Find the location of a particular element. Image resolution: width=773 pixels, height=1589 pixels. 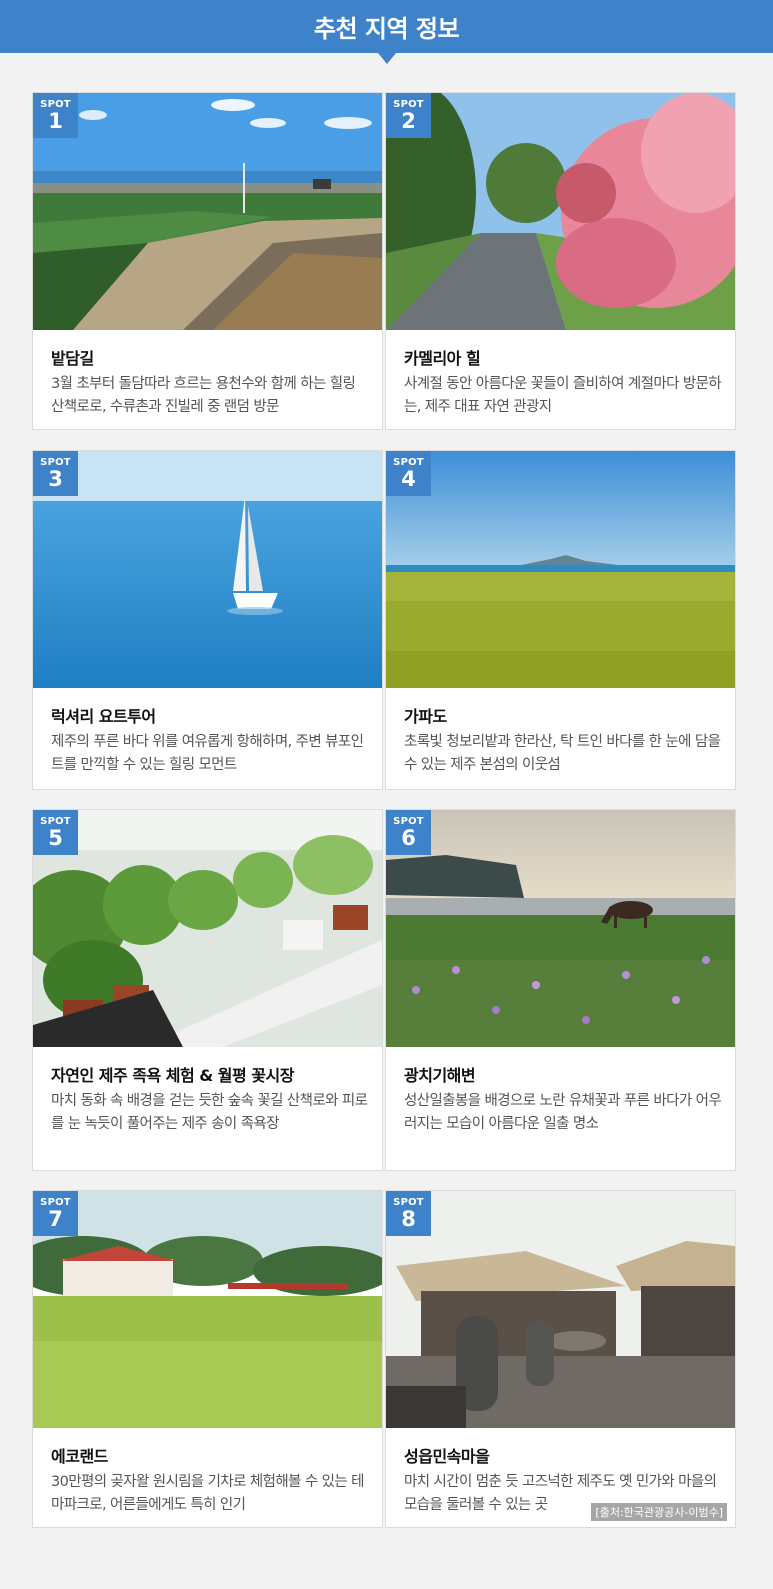

spot-number: 2 is located at coordinates (408, 121).